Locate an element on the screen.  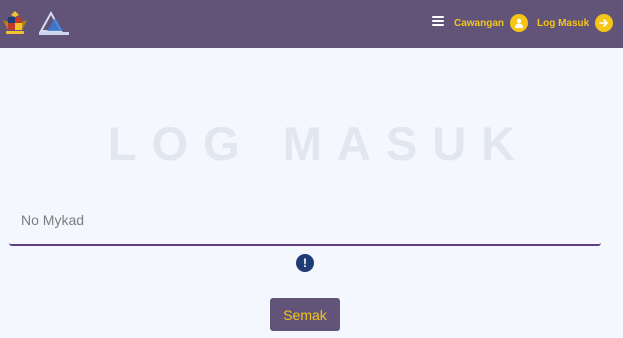
mykad-field is located at coordinates (305, 221).